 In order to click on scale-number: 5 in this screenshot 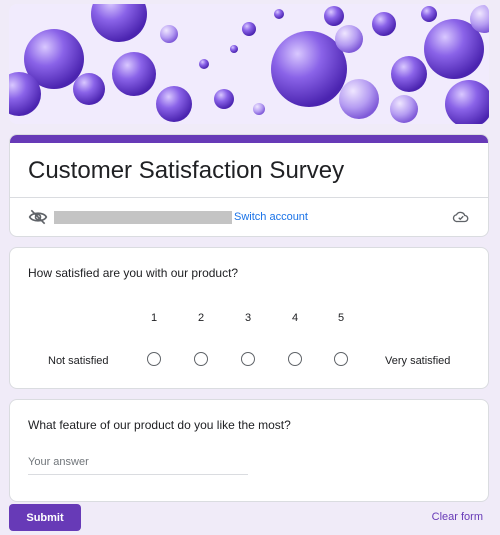, I will do `click(341, 318)`.